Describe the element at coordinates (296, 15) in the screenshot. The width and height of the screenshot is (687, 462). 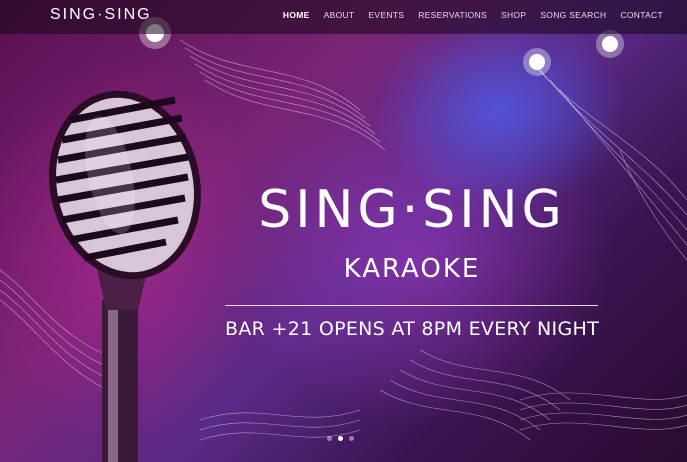
I see `nav-item-home: HOME` at that location.